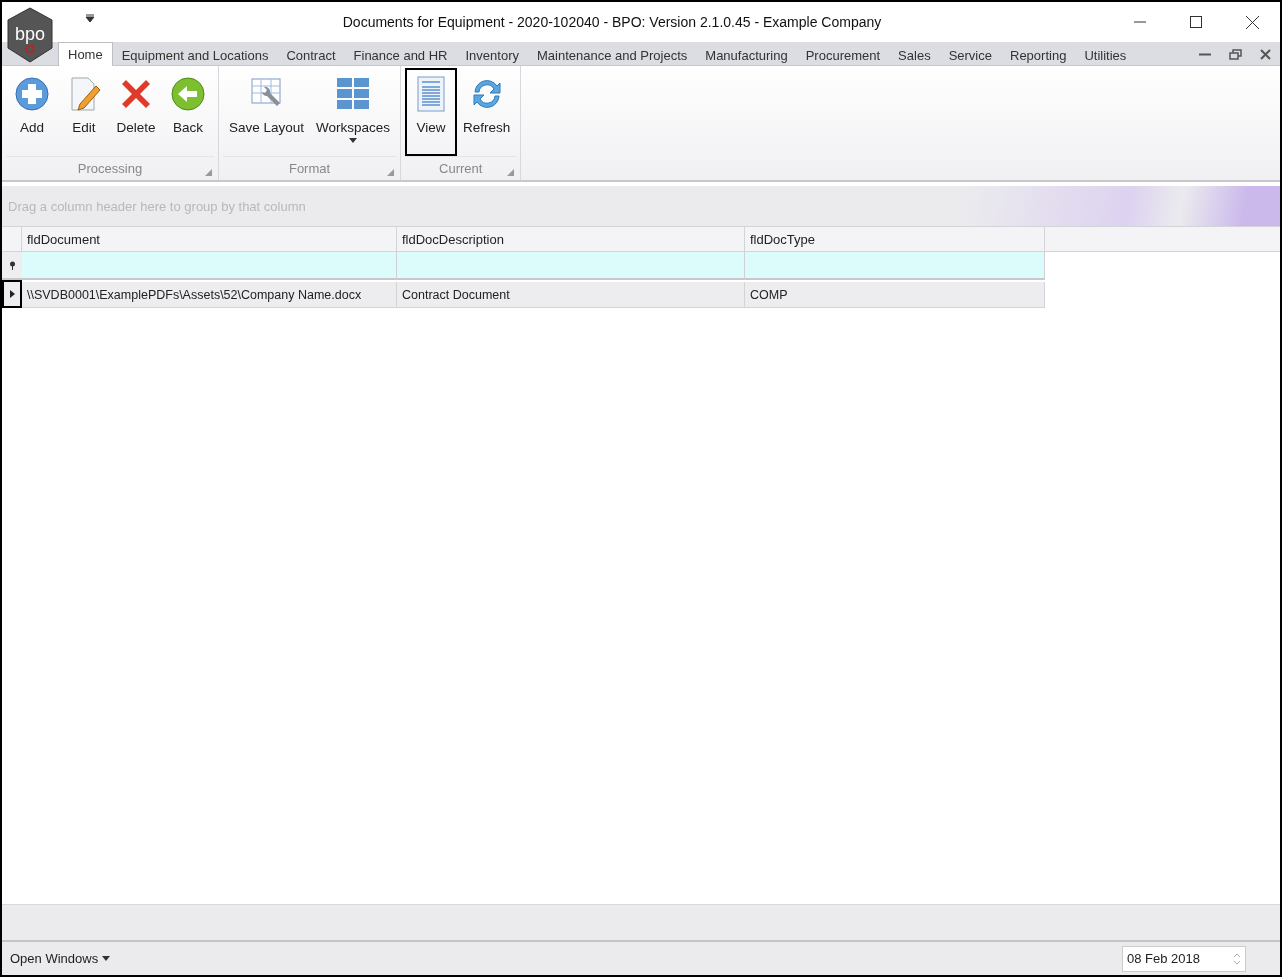 The width and height of the screenshot is (1282, 977). Describe the element at coordinates (188, 112) in the screenshot. I see `ribbon-button: Back` at that location.